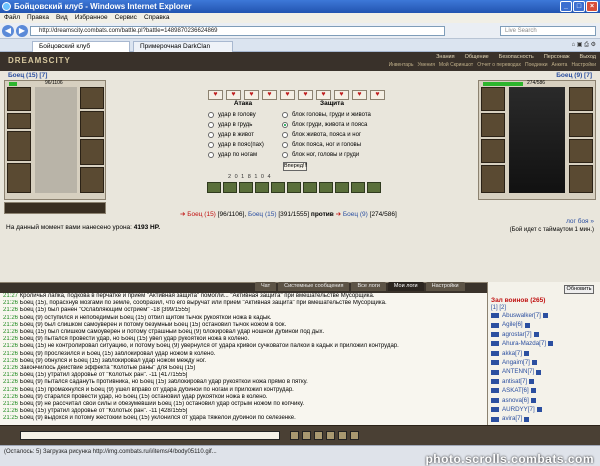 Image resolution: width=600 pixels, height=466 pixels. What do you see at coordinates (579, 6) in the screenshot?
I see `maximize-button: □` at bounding box center [579, 6].